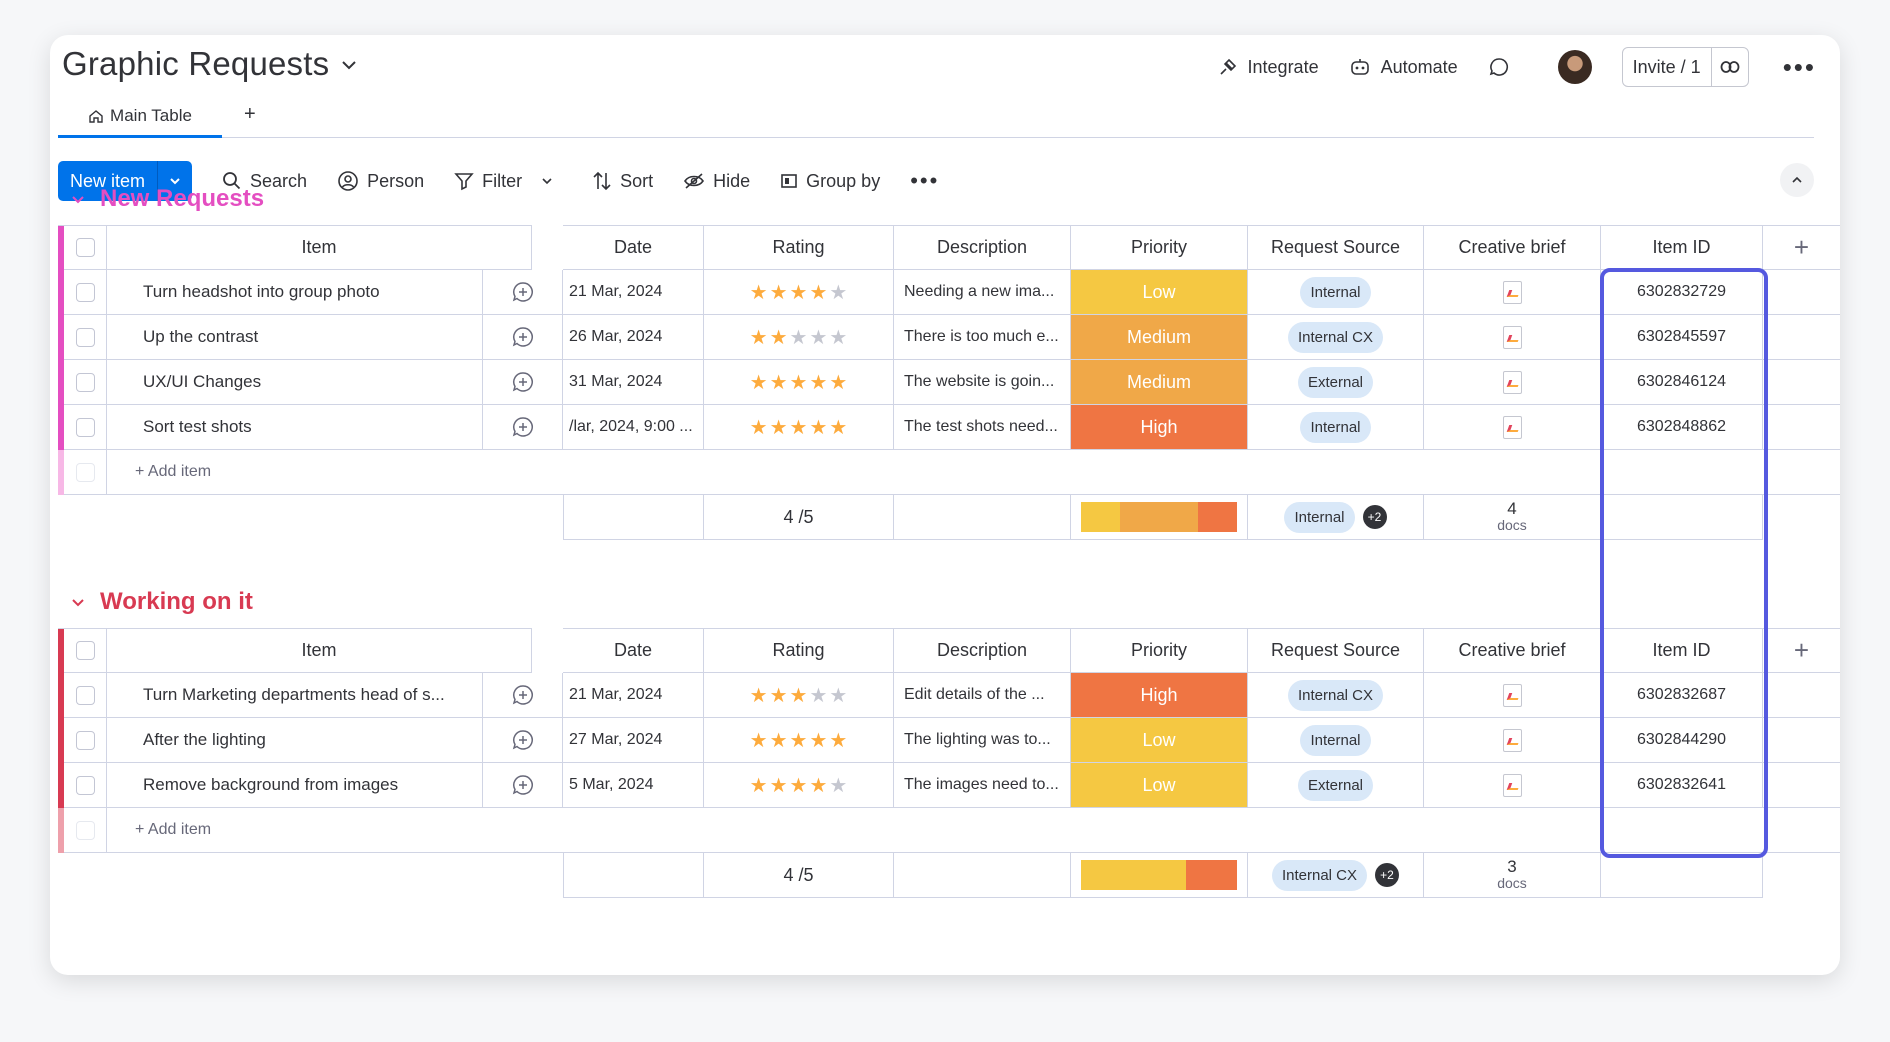  Describe the element at coordinates (799, 247) in the screenshot. I see `column-header-rating: Rating` at that location.